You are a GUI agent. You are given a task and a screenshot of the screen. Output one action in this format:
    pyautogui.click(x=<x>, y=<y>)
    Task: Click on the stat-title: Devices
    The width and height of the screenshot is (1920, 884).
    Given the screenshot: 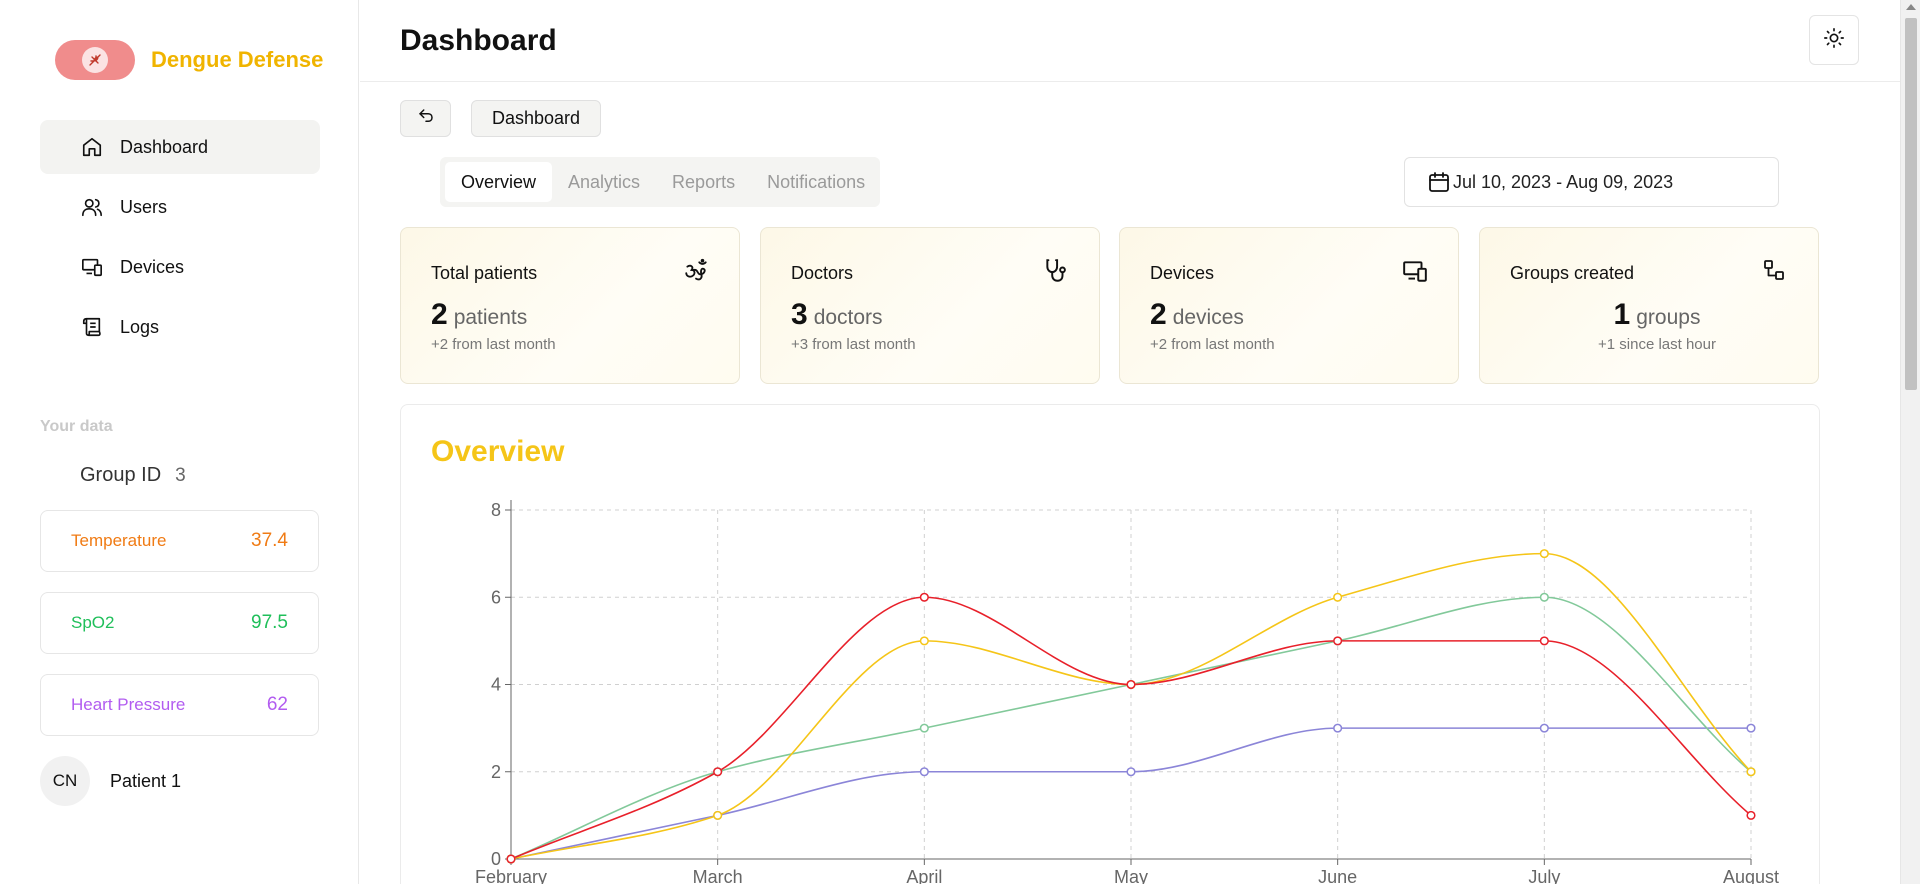 What is the action you would take?
    pyautogui.click(x=1182, y=273)
    